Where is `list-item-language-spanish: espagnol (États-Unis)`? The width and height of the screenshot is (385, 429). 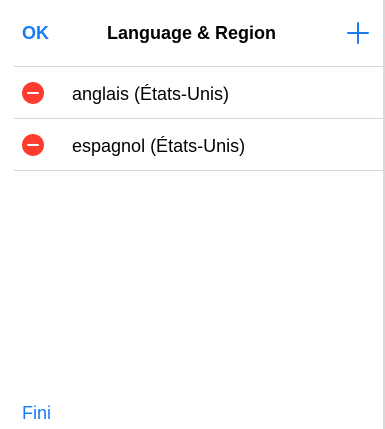
list-item-language-spanish: espagnol (États-Unis) is located at coordinates (191, 145).